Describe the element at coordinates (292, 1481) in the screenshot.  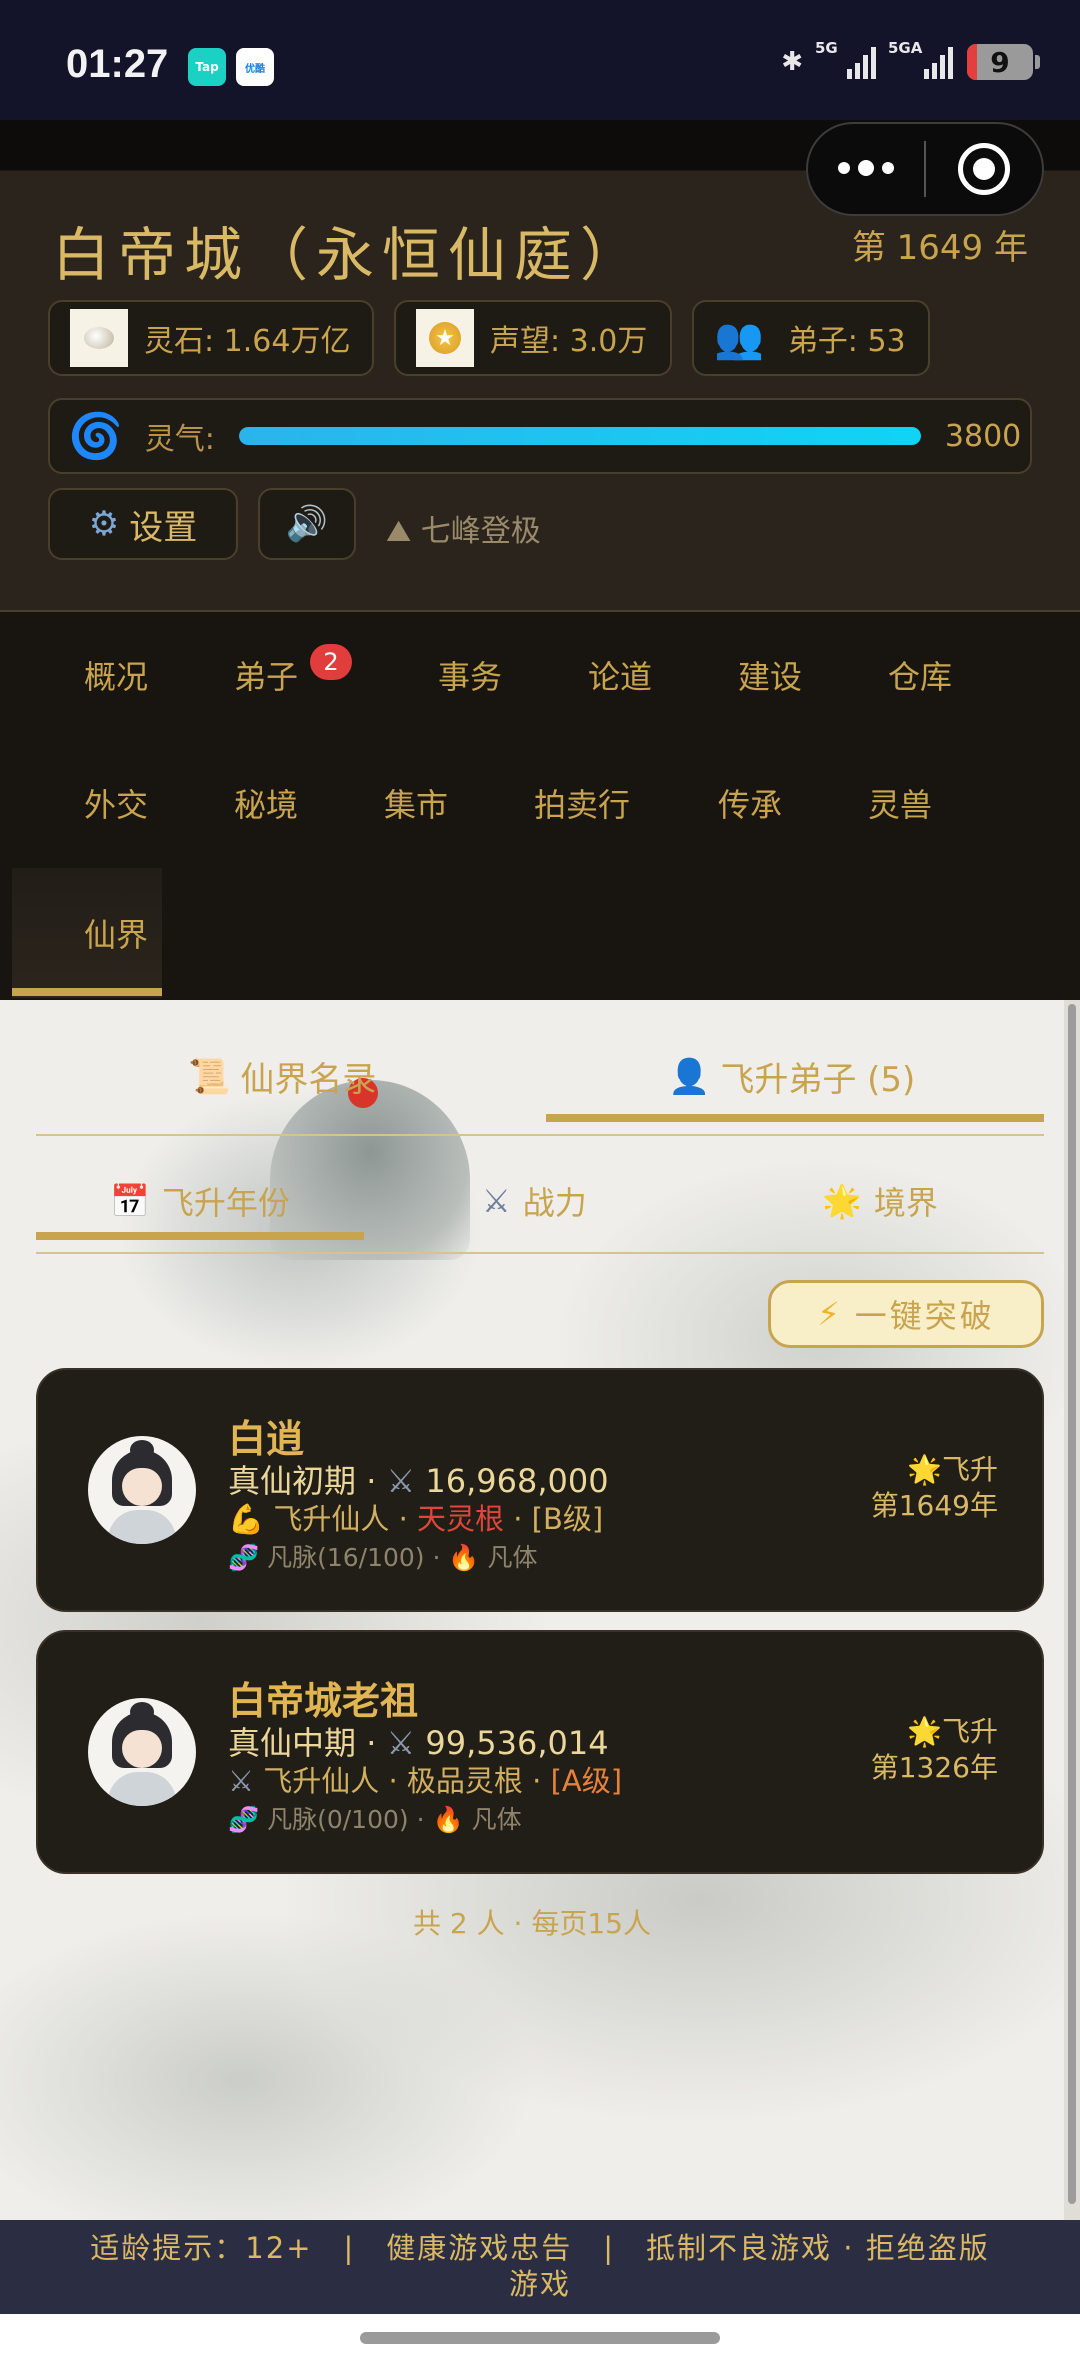
I see `disciple-realm: 真仙初期` at that location.